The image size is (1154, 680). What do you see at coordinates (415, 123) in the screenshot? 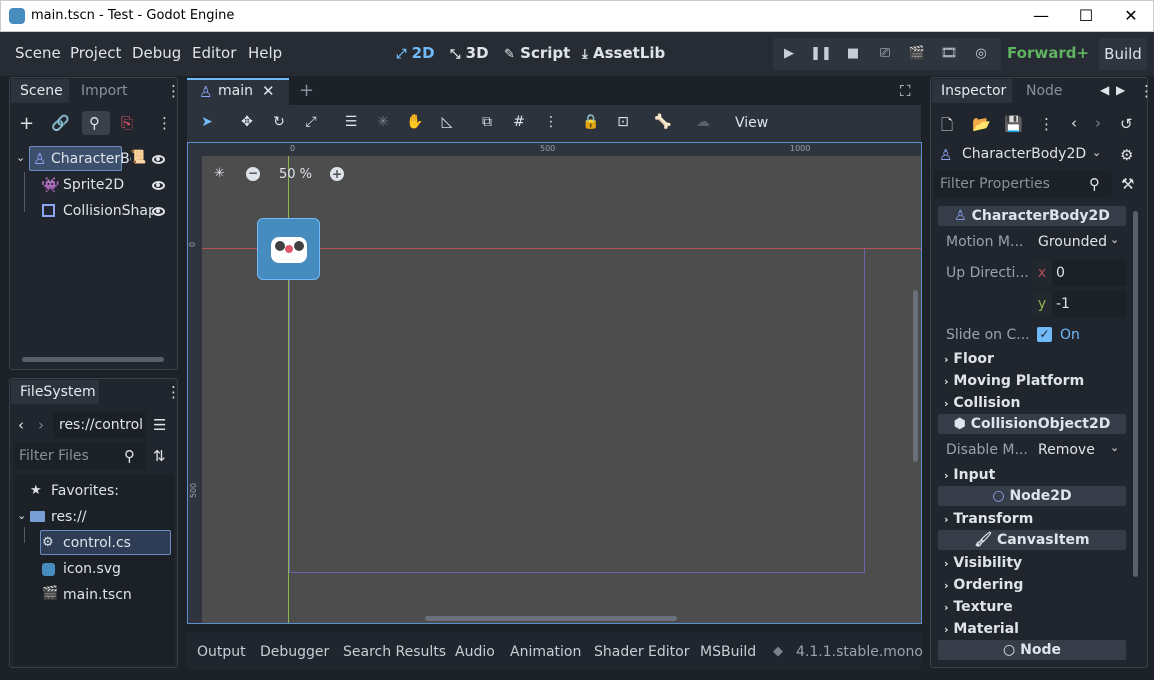
I see `pan-tool-icon: ✋` at bounding box center [415, 123].